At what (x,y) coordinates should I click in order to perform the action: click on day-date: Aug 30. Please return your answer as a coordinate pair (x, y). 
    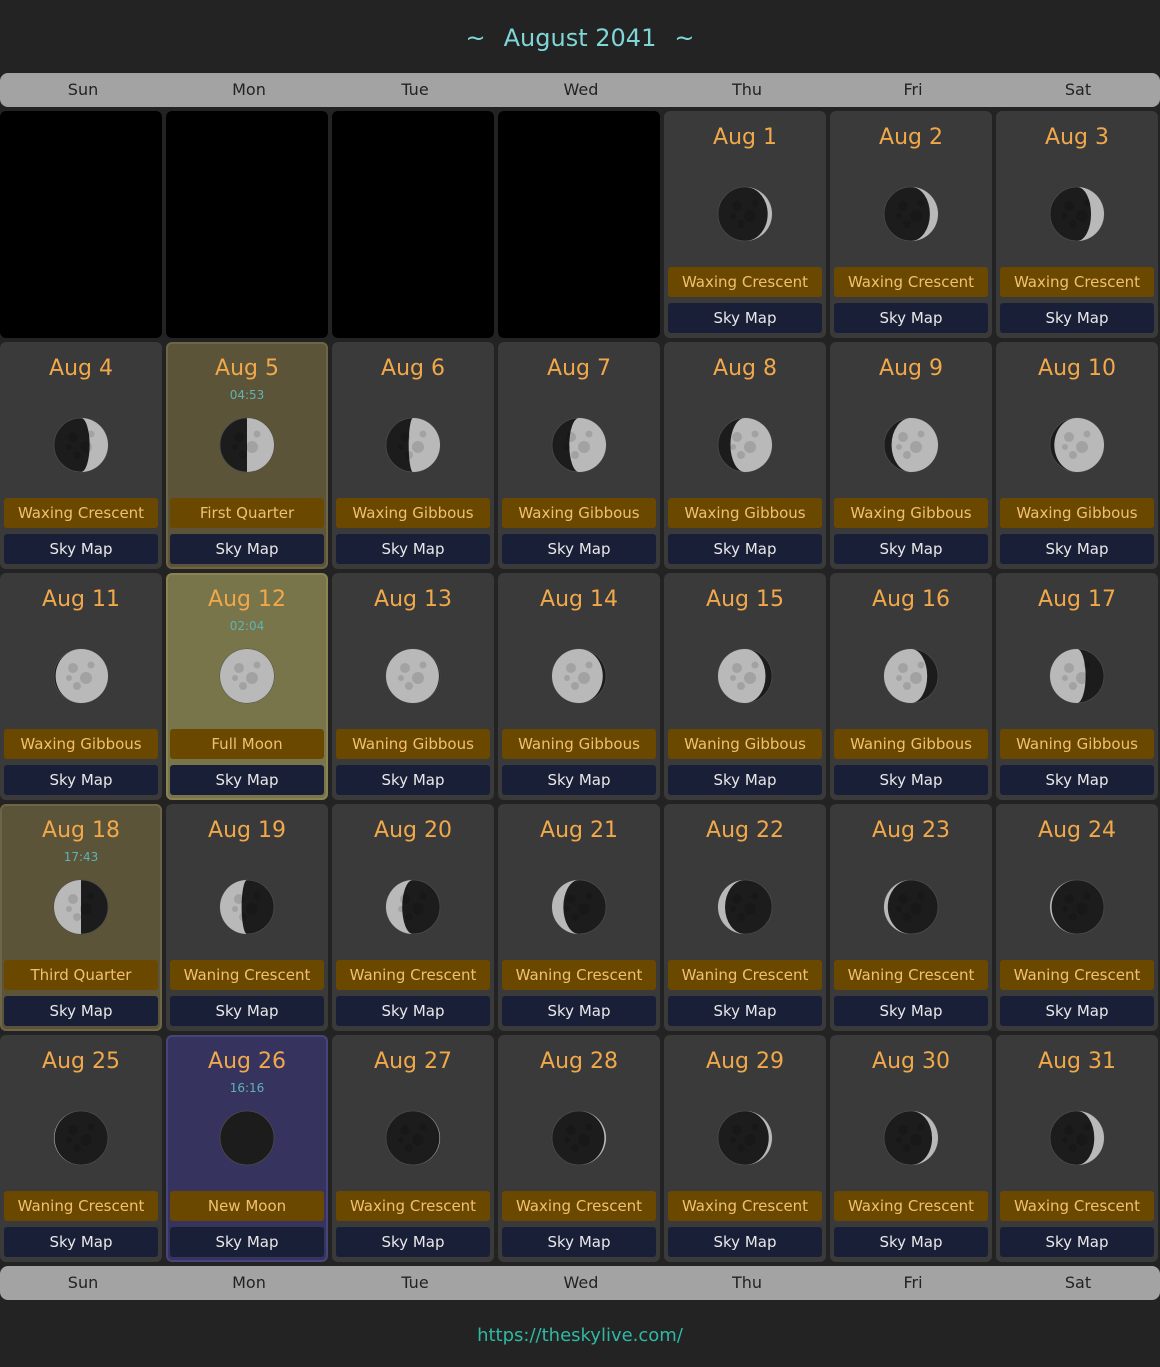
    Looking at the image, I should click on (911, 1061).